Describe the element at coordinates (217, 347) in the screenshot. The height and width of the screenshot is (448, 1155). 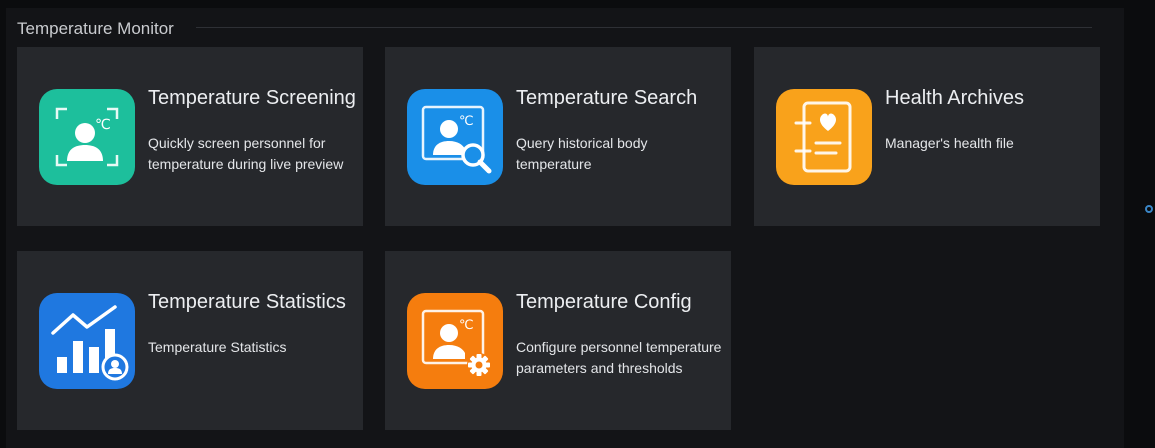
I see `card-description: Temperature Statistics` at that location.